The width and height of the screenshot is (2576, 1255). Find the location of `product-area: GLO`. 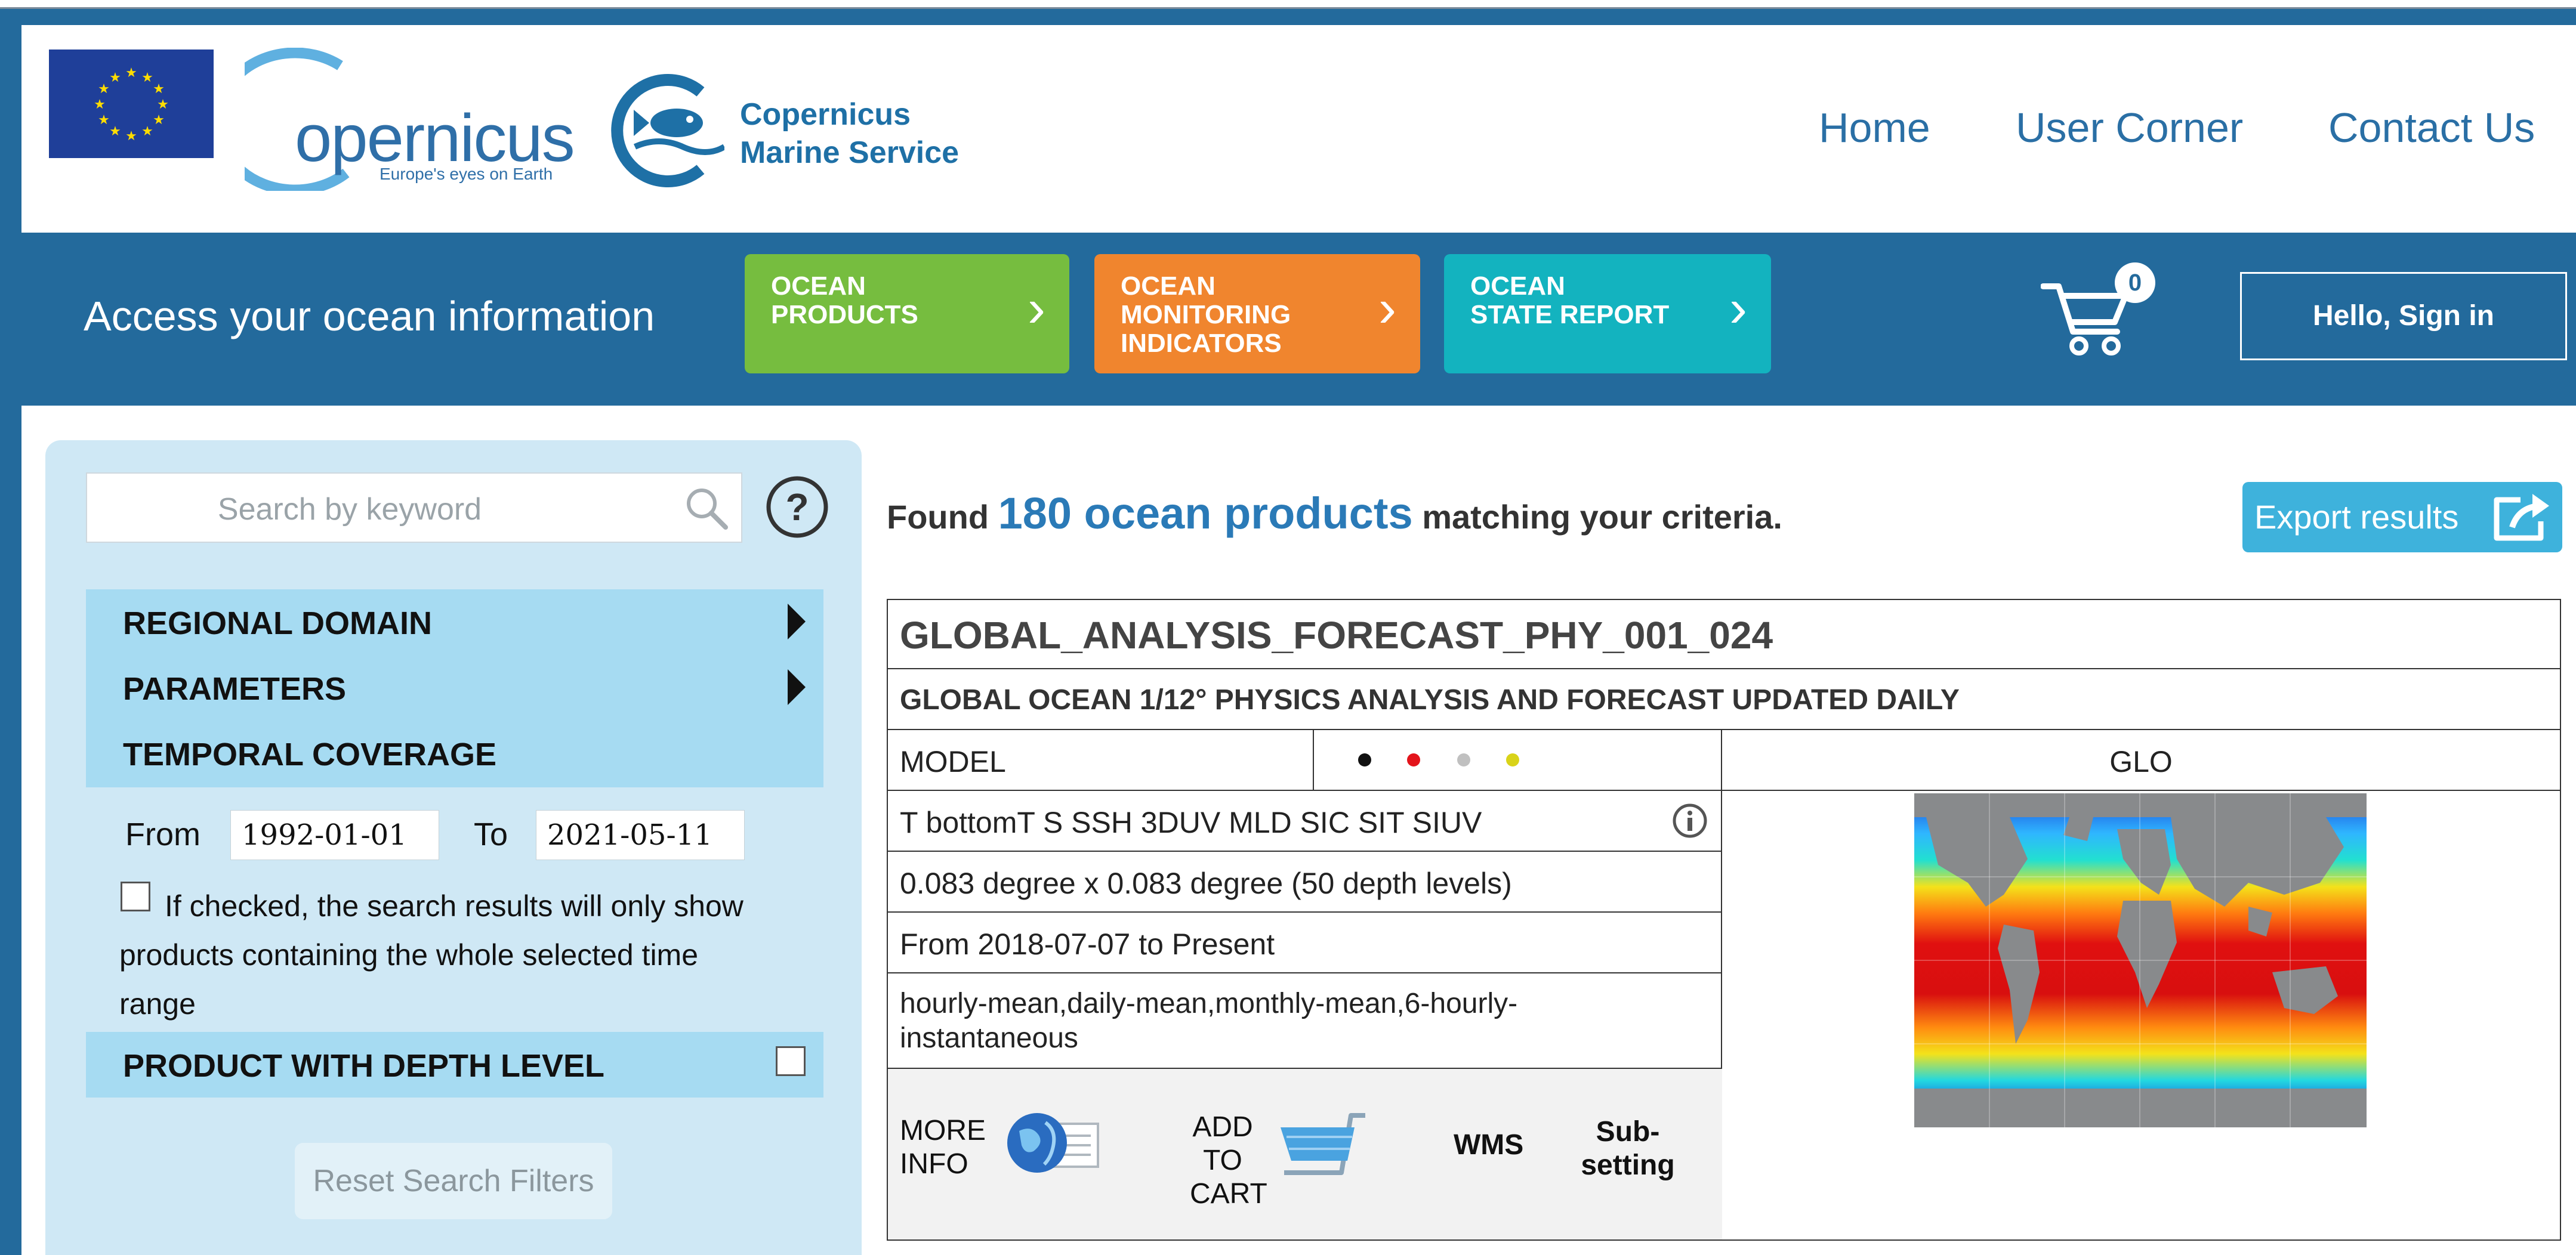

product-area: GLO is located at coordinates (2141, 761).